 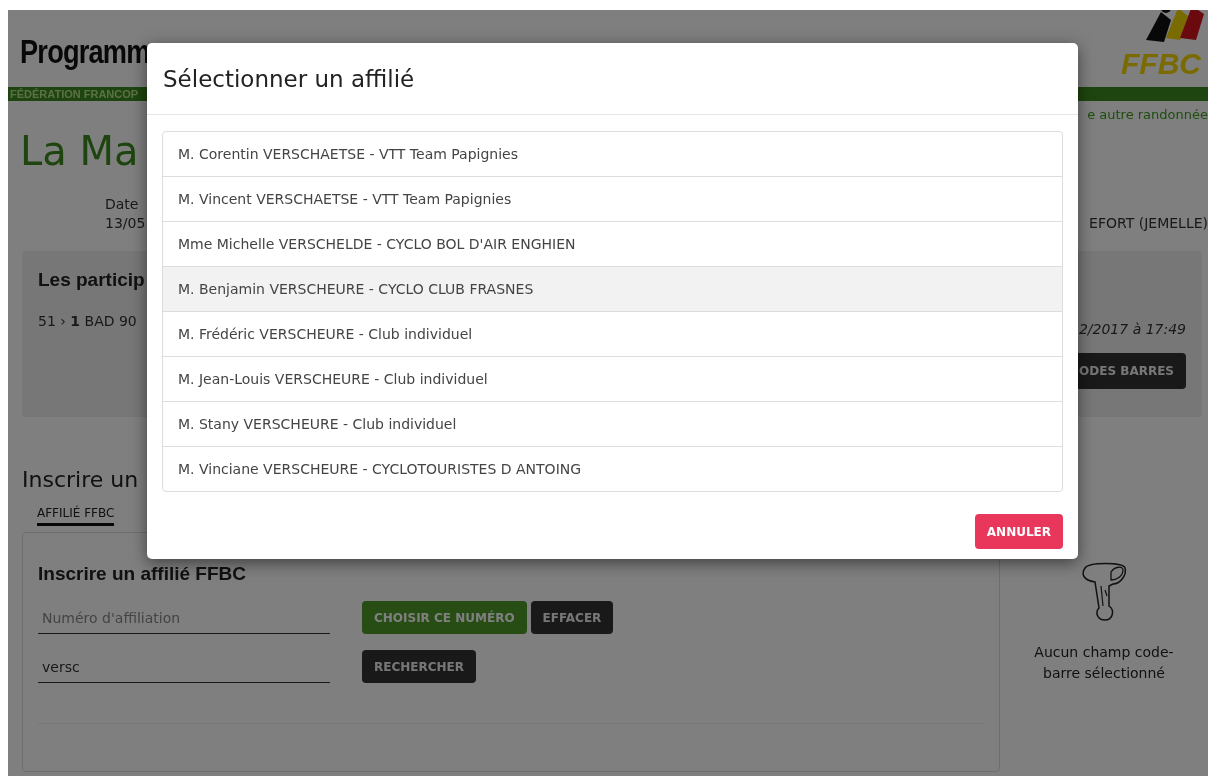 What do you see at coordinates (1104, 593) in the screenshot?
I see `barcode-scanner-icon` at bounding box center [1104, 593].